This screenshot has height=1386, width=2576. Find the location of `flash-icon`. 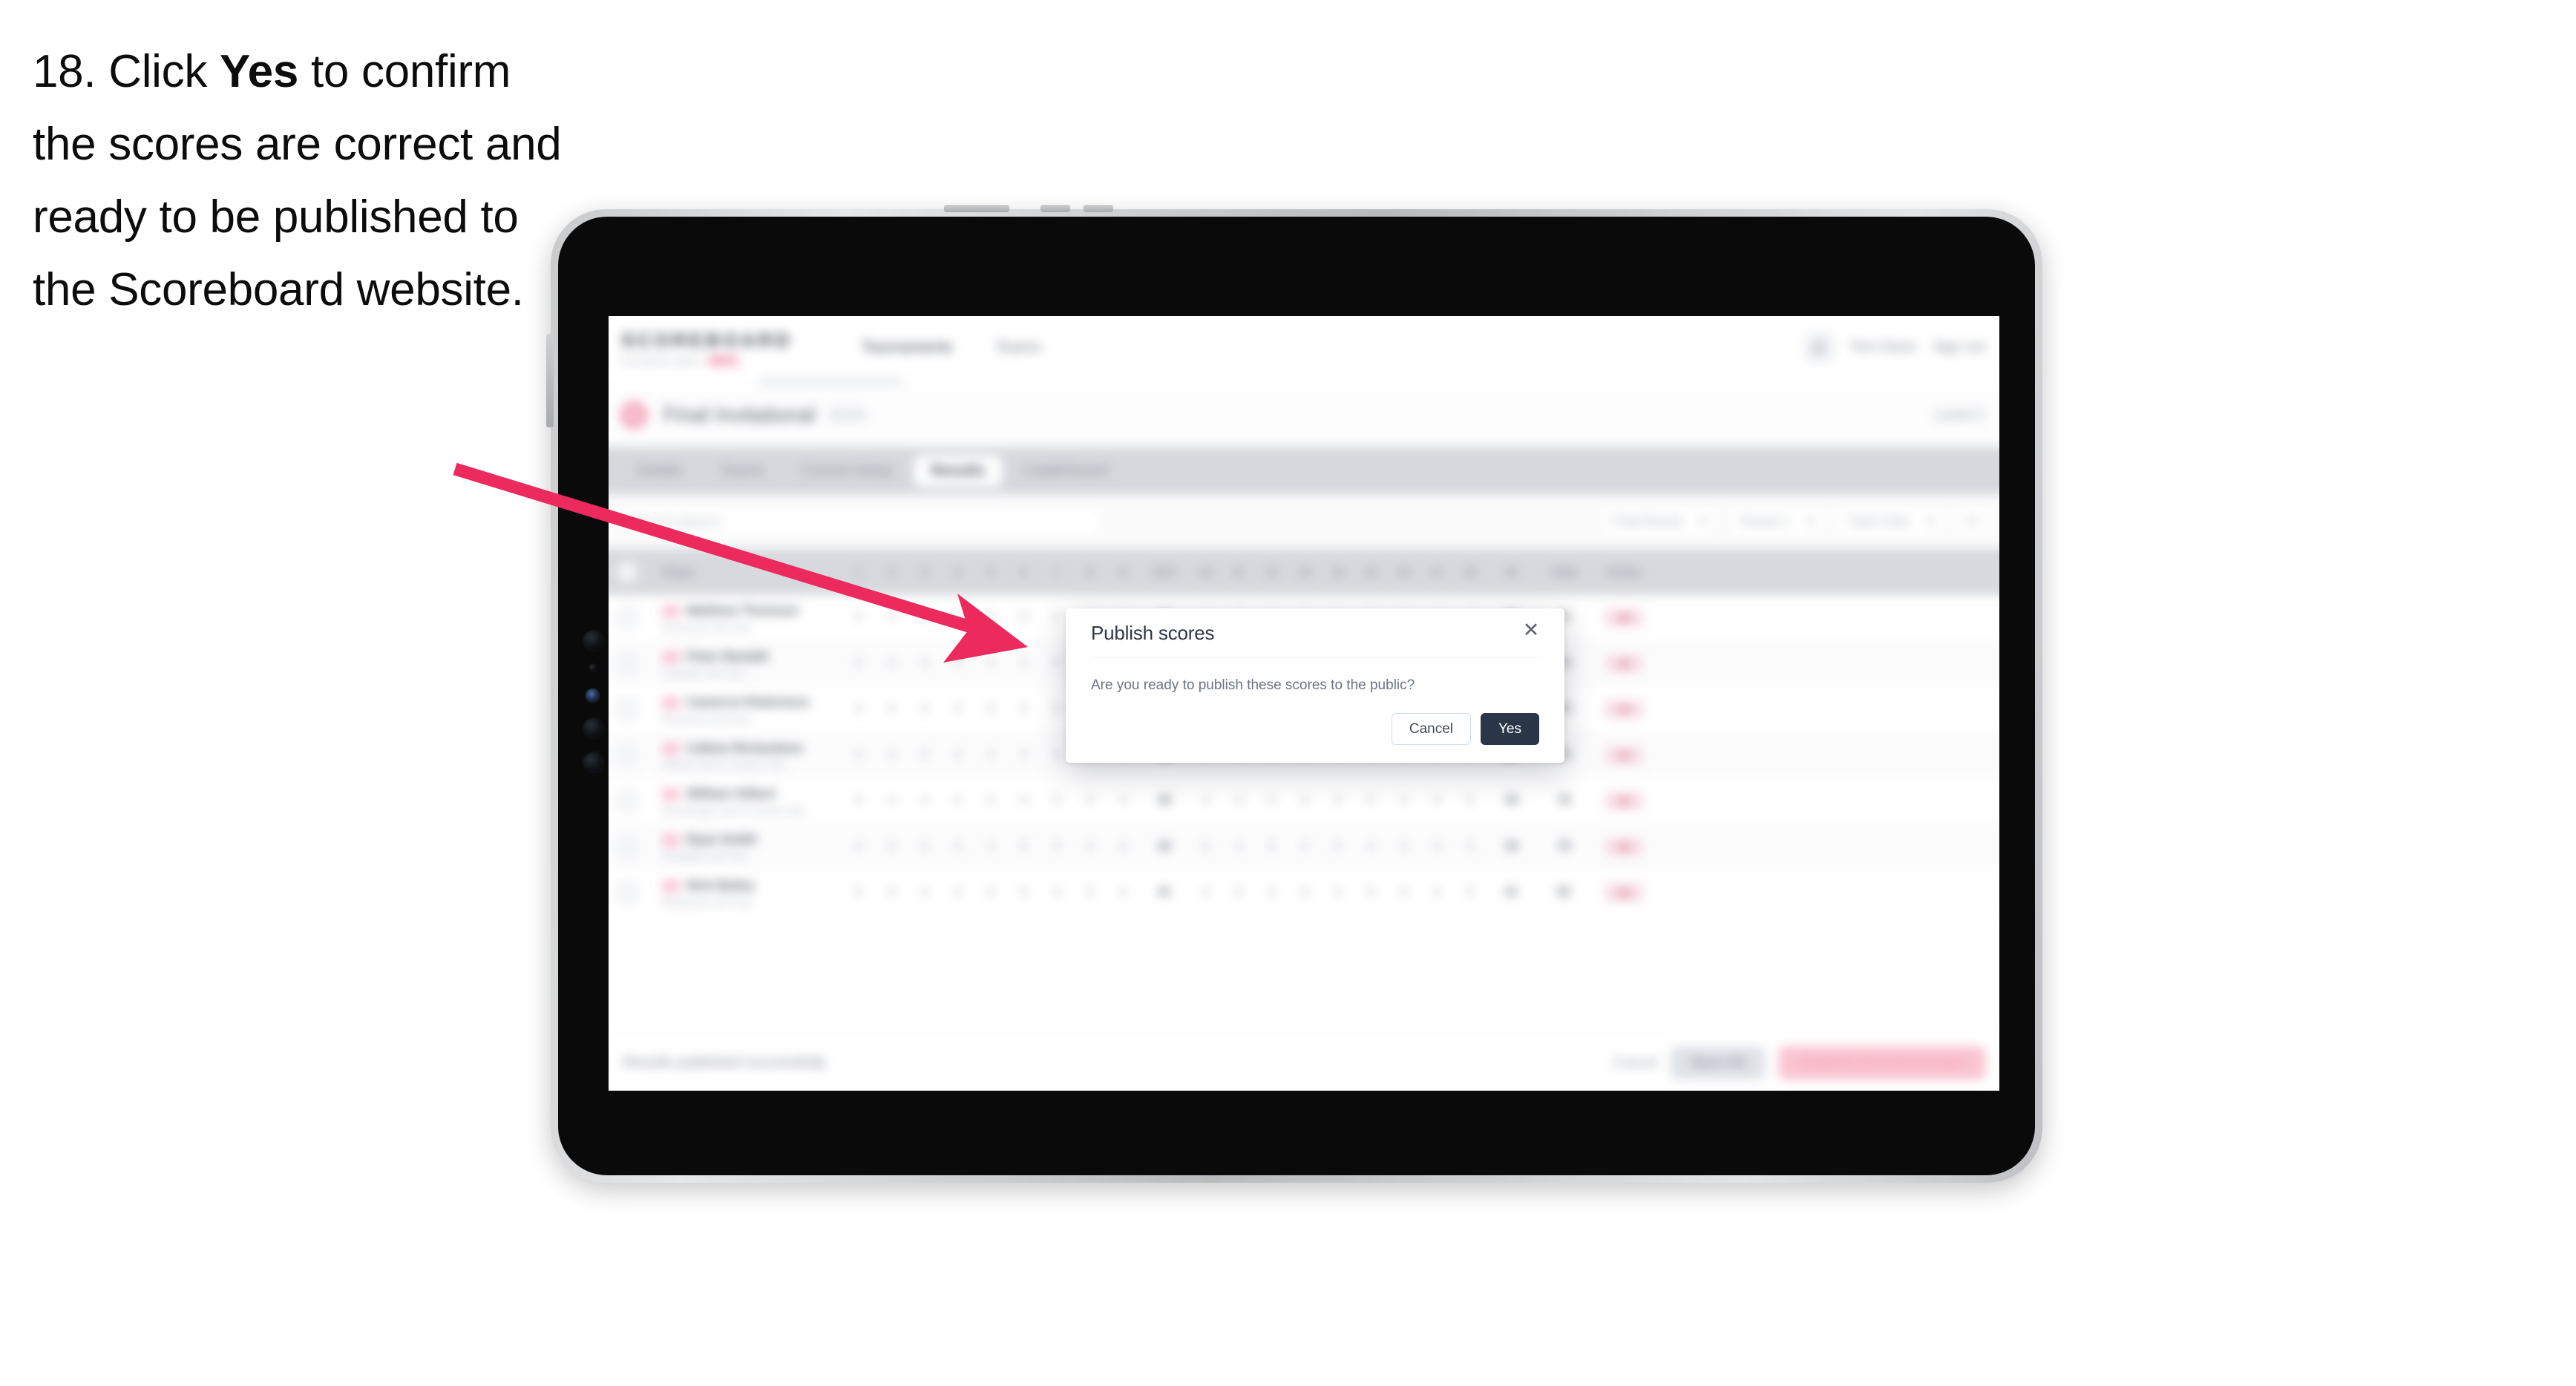

flash-icon is located at coordinates (593, 696).